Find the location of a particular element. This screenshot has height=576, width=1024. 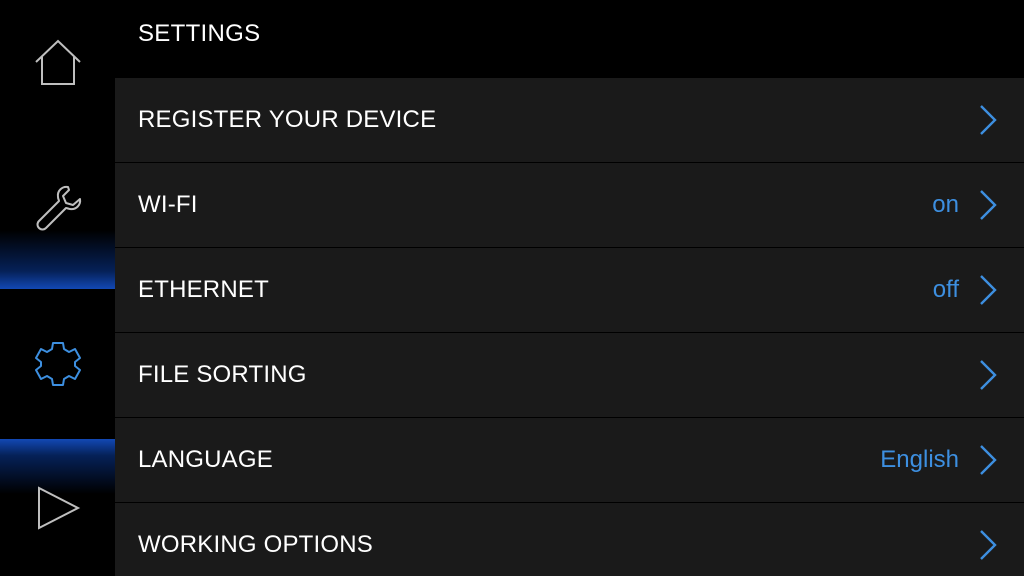

settings-item-wifi: WI-FI on is located at coordinates (569, 205).